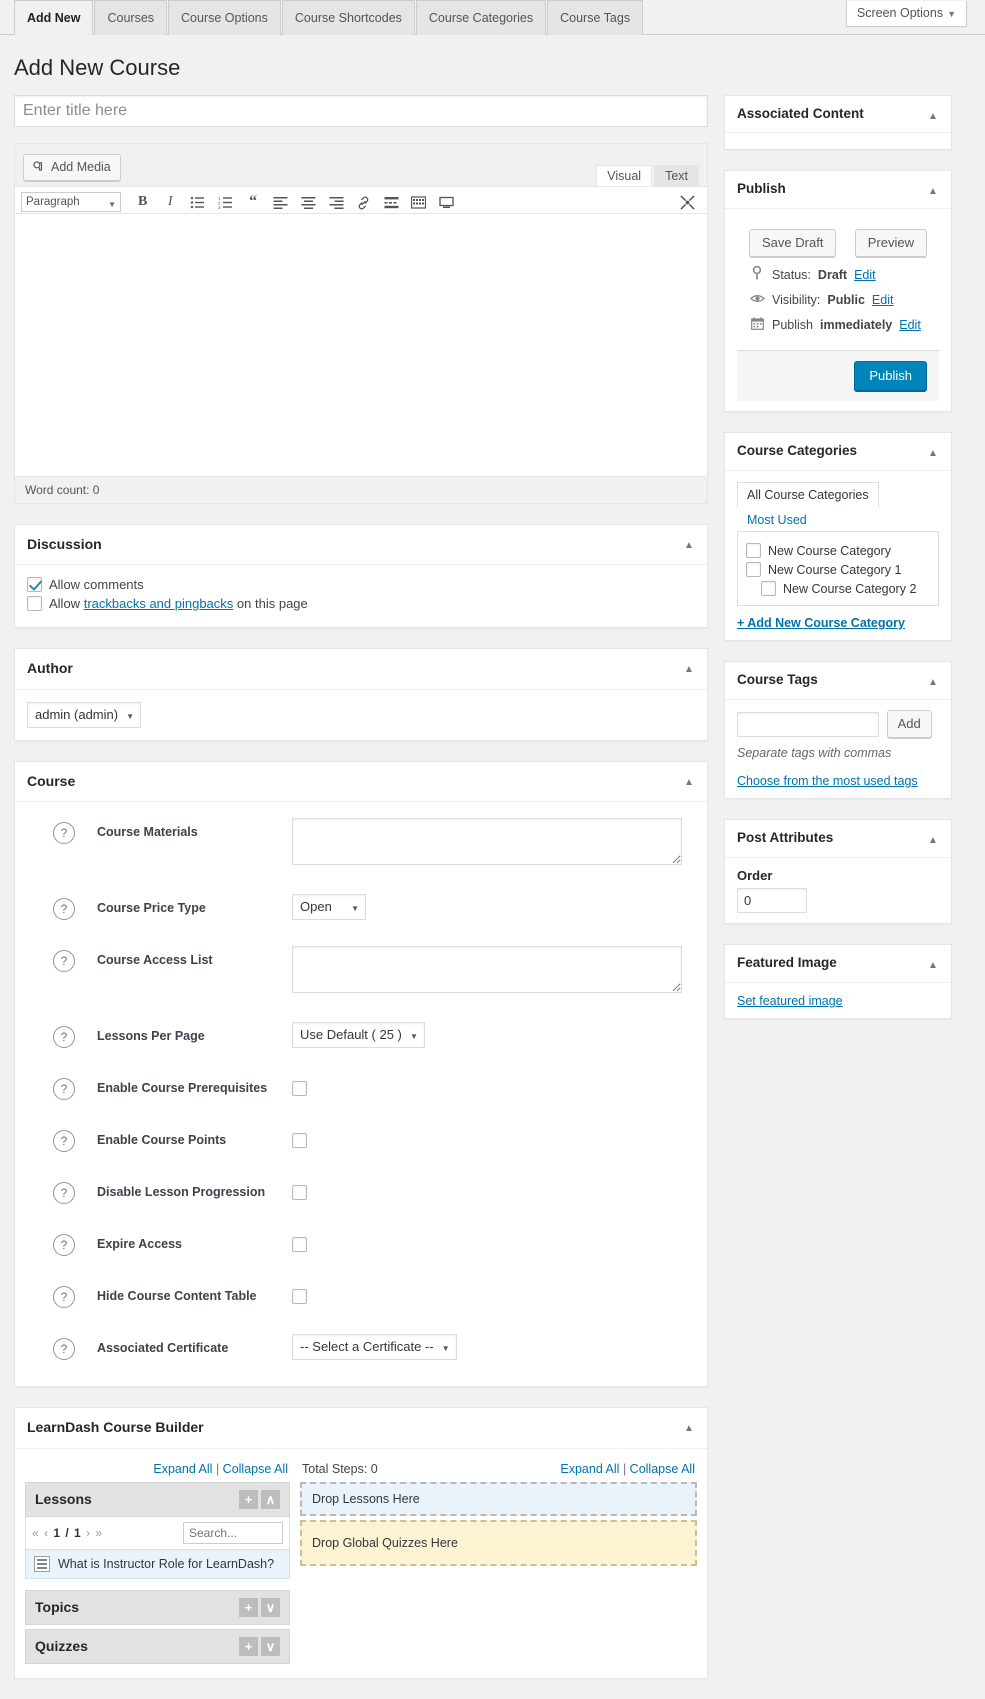  Describe the element at coordinates (42, 1563) in the screenshot. I see `drag-handle-icon` at that location.